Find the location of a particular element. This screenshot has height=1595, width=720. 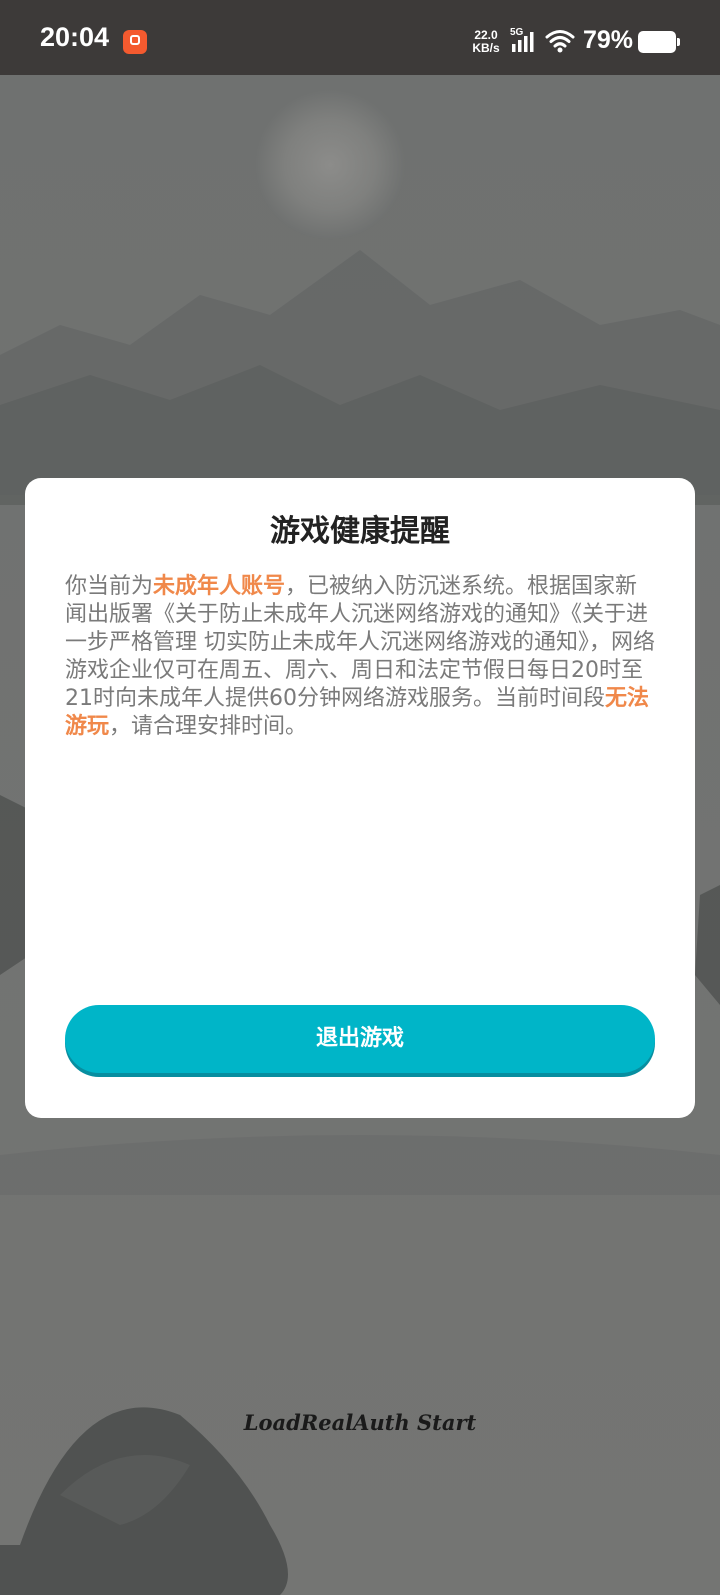

wifi-icon is located at coordinates (560, 43).